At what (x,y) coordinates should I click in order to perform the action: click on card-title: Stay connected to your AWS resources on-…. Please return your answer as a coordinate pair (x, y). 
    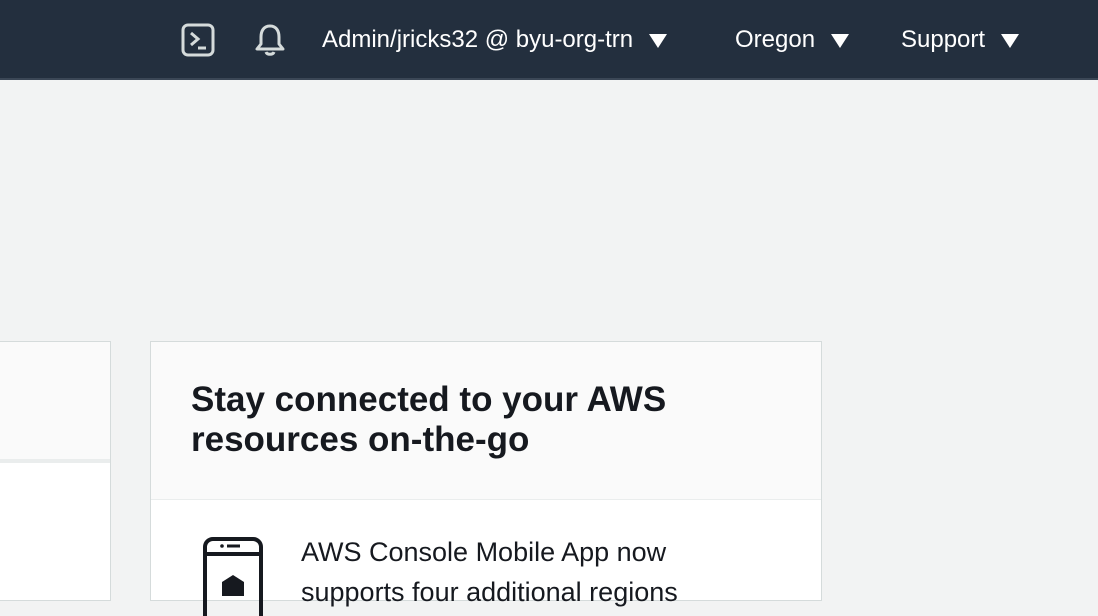
    Looking at the image, I should click on (429, 419).